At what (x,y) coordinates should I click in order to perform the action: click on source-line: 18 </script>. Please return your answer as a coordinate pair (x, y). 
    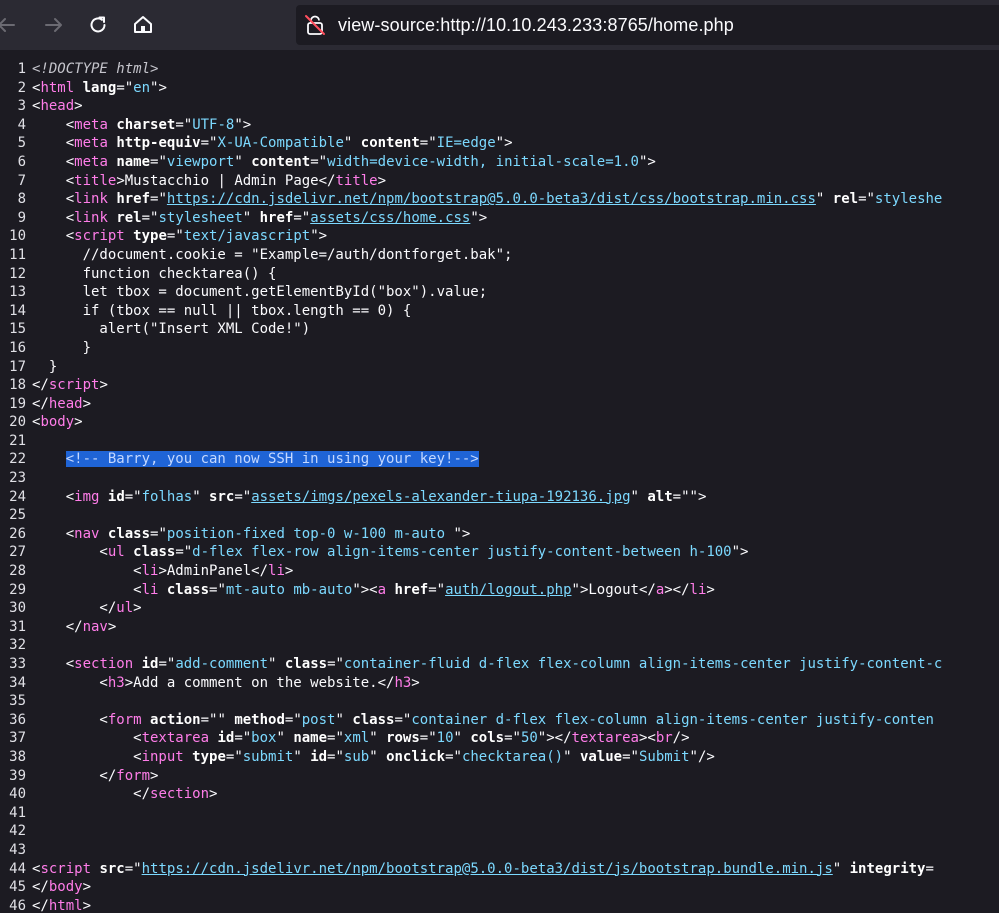
    Looking at the image, I should click on (499, 385).